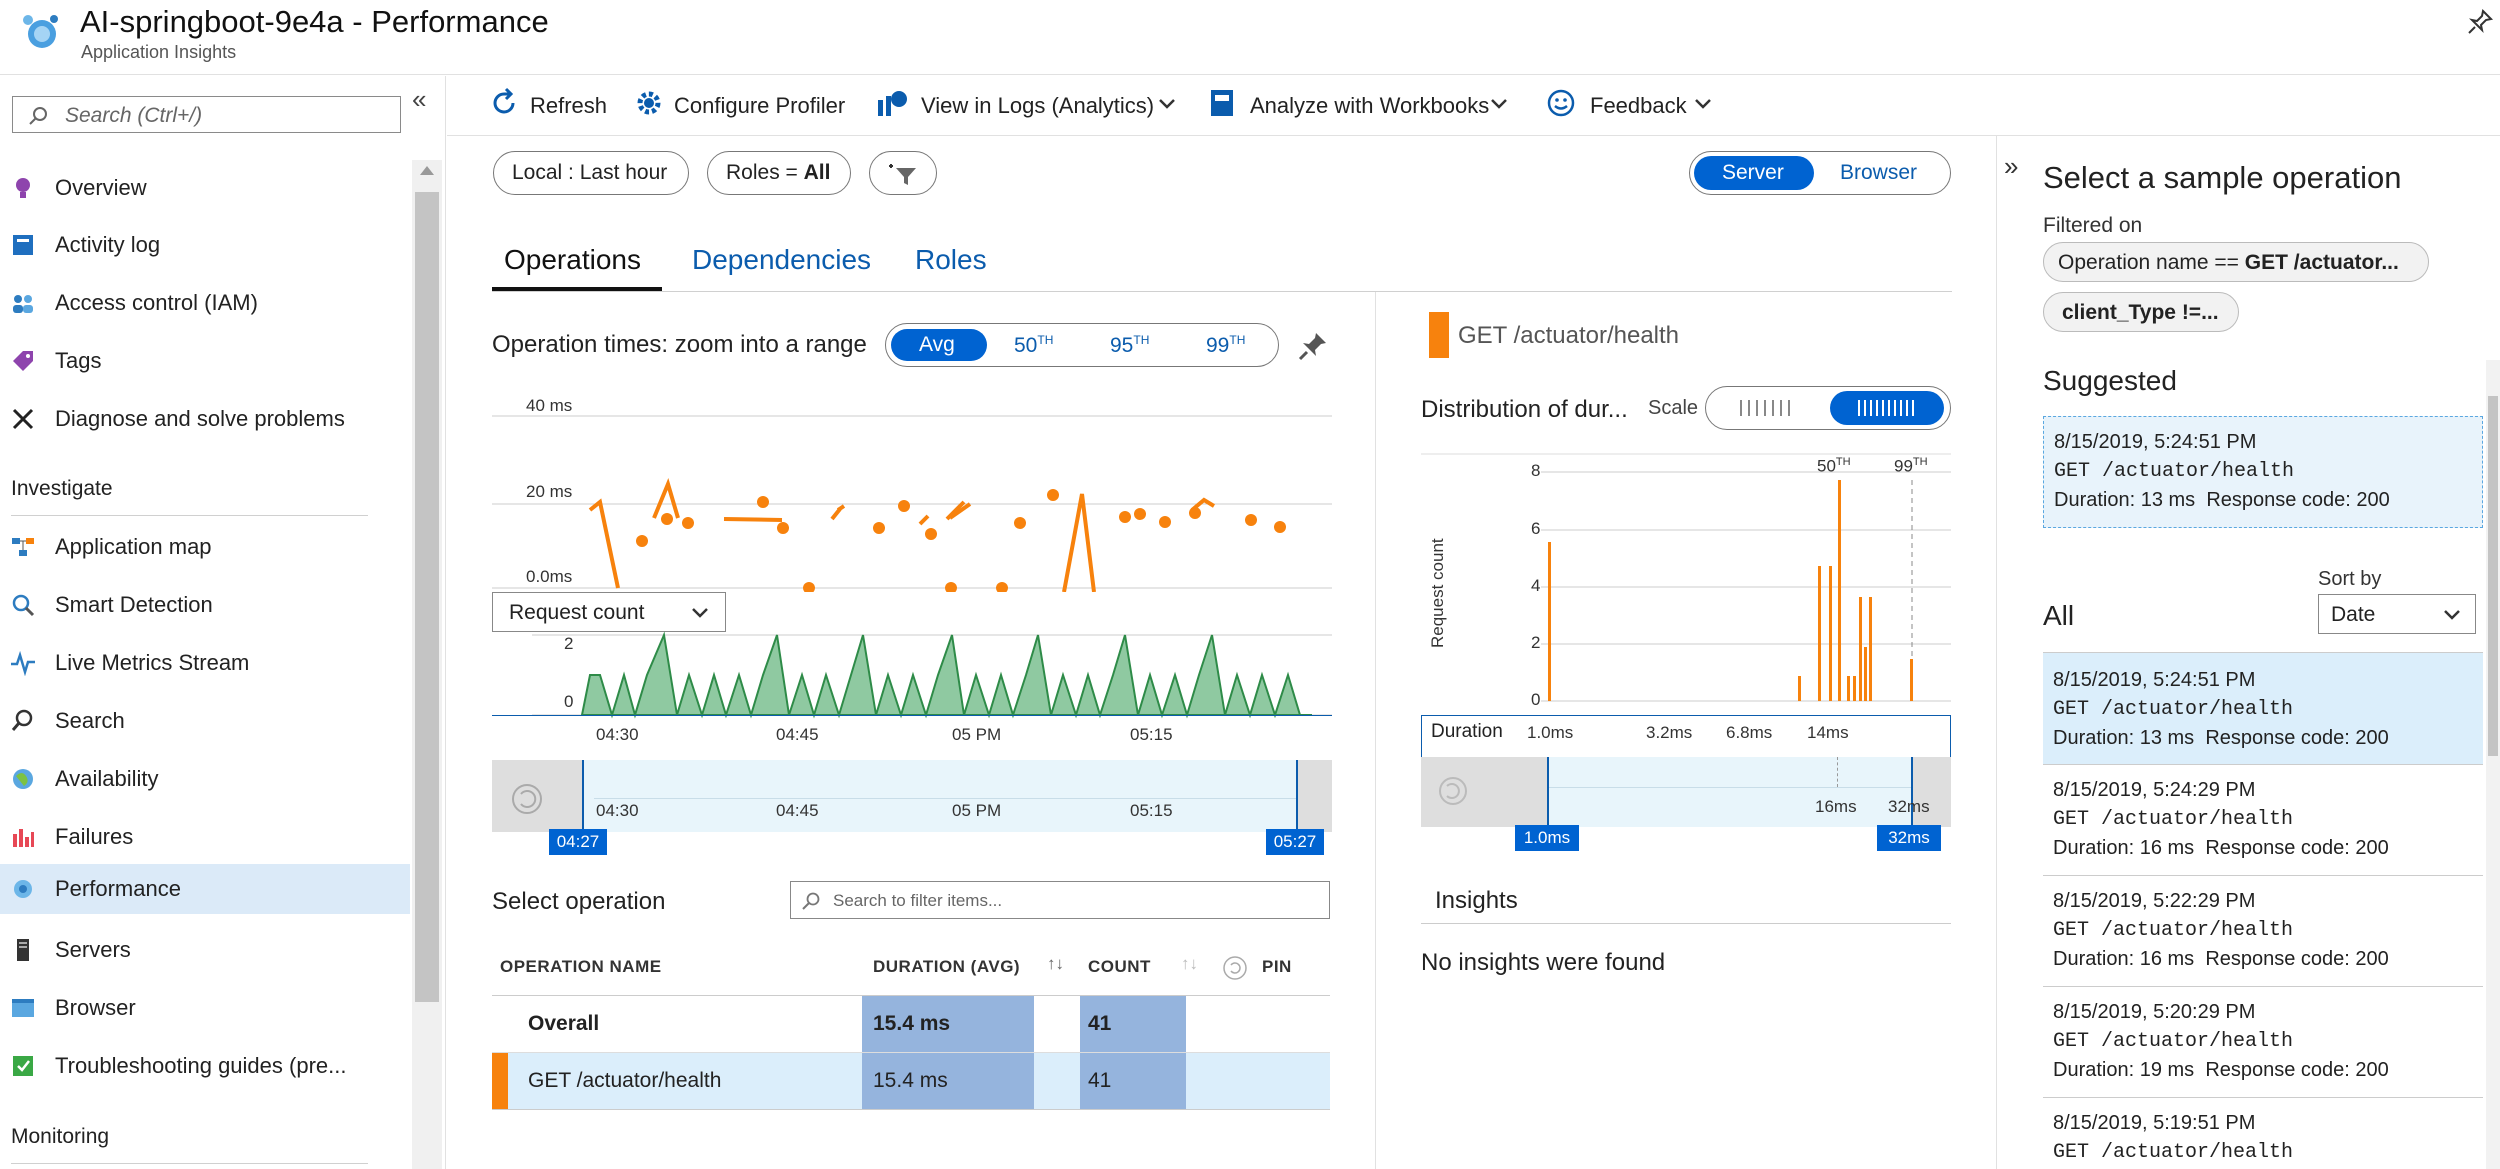 The image size is (2500, 1169). What do you see at coordinates (951, 260) in the screenshot?
I see `tab-roles: Roles` at bounding box center [951, 260].